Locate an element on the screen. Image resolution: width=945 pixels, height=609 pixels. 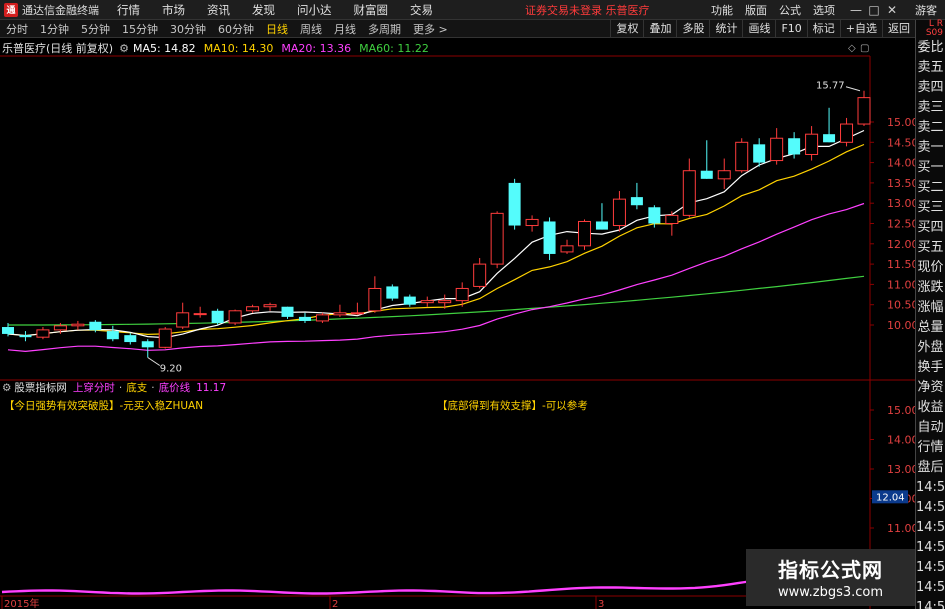
indicator-tick-label: 13.00 is located at coordinates (901, 469).